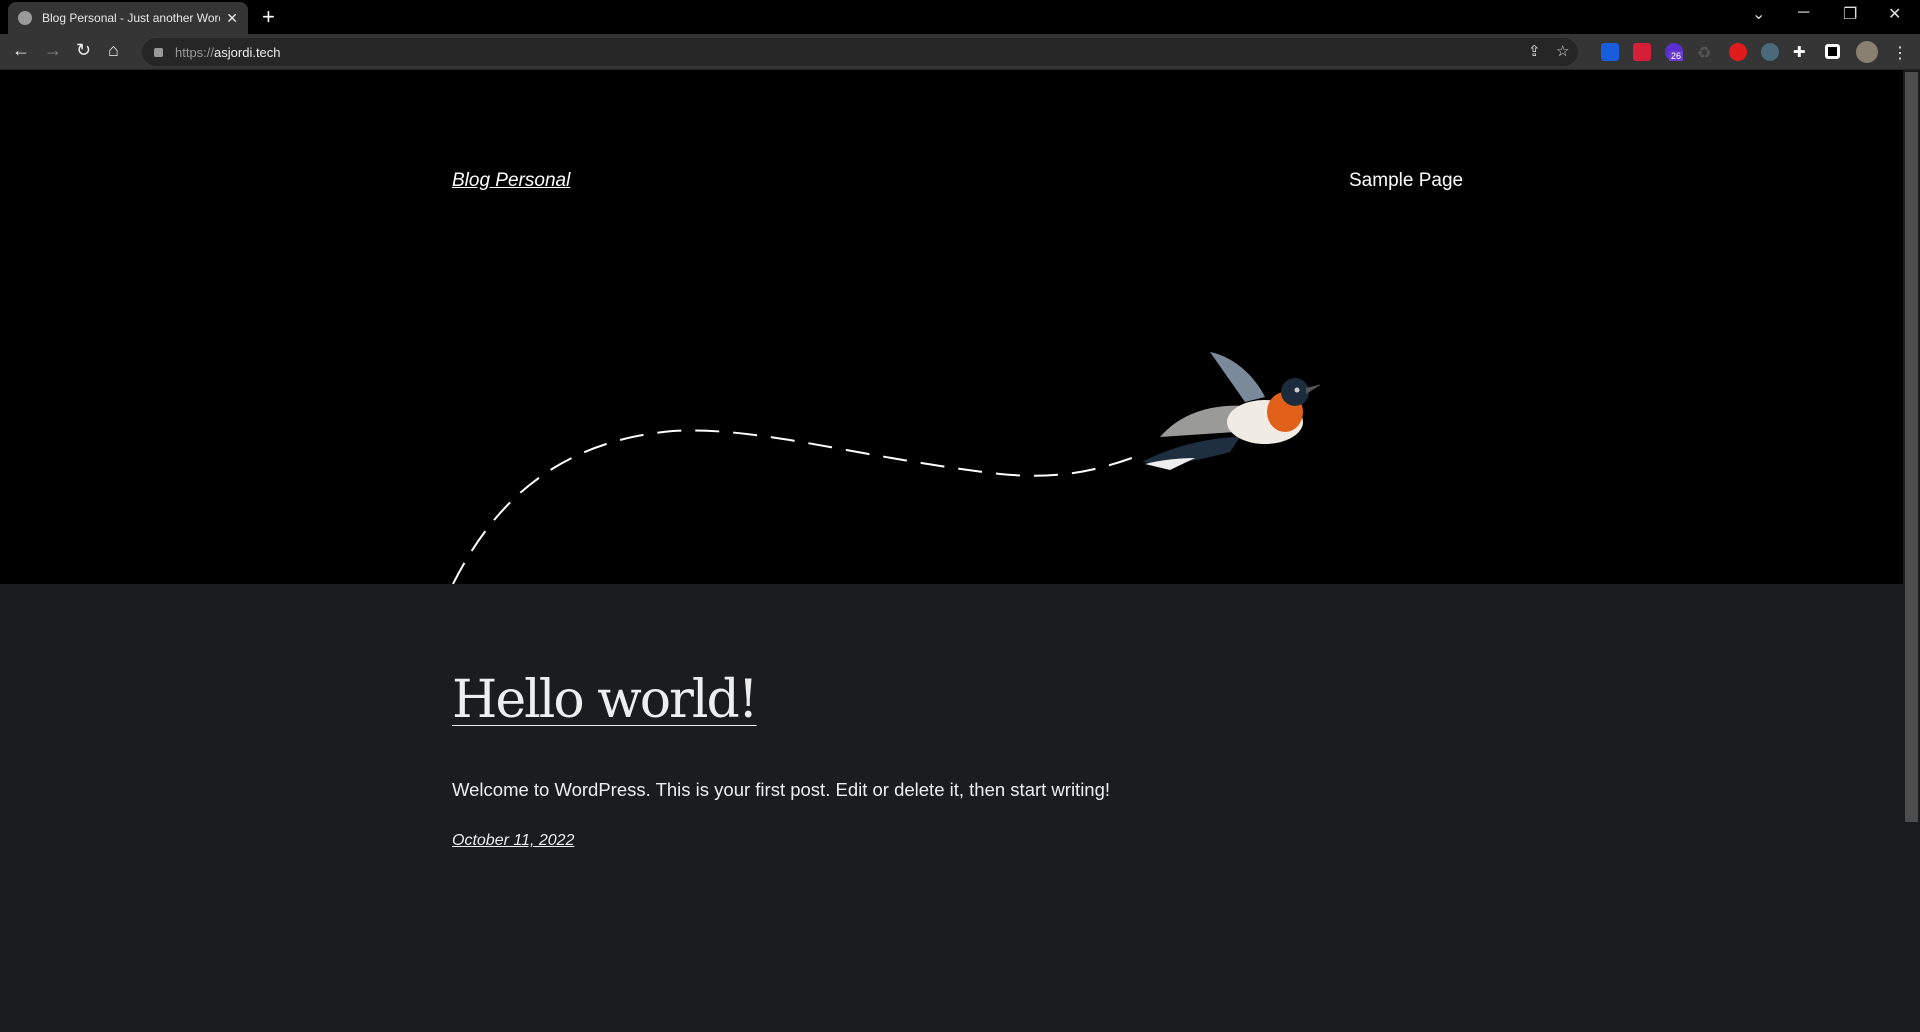 The width and height of the screenshot is (1920, 1032). Describe the element at coordinates (1803, 13) in the screenshot. I see `minimize-button: ─` at that location.